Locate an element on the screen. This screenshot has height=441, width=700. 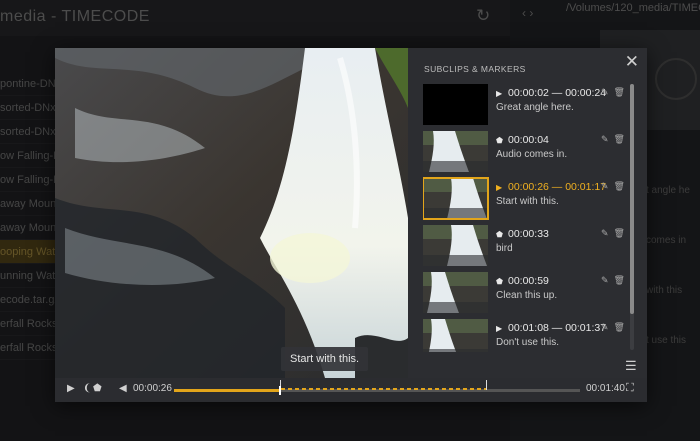
item-note: Don't use this. is located at coordinates (528, 342).